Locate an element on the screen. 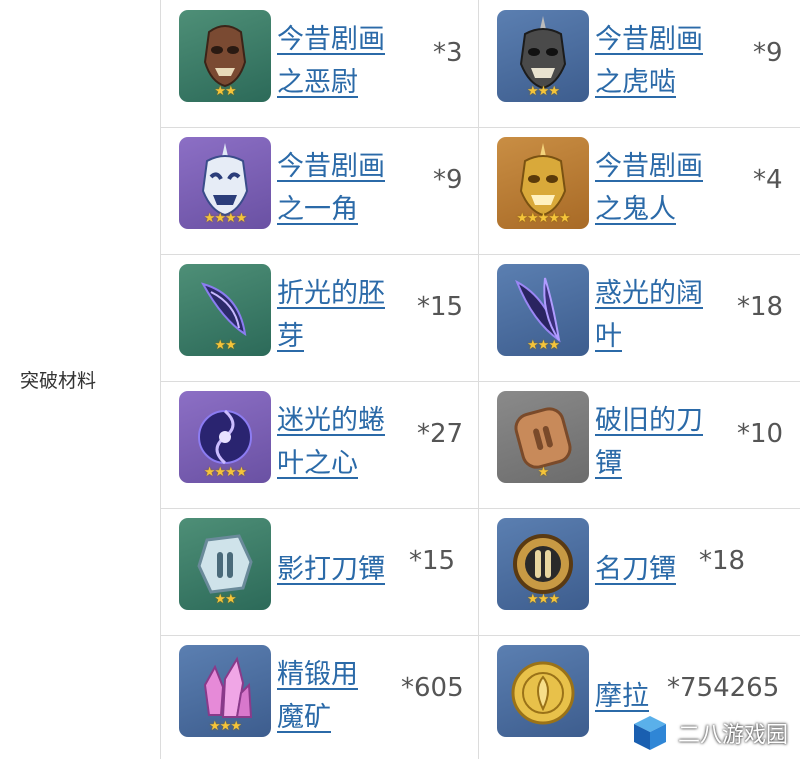  material-item: ★★★★ 迷光的蜷 叶之心 *27 is located at coordinates (319, 444).